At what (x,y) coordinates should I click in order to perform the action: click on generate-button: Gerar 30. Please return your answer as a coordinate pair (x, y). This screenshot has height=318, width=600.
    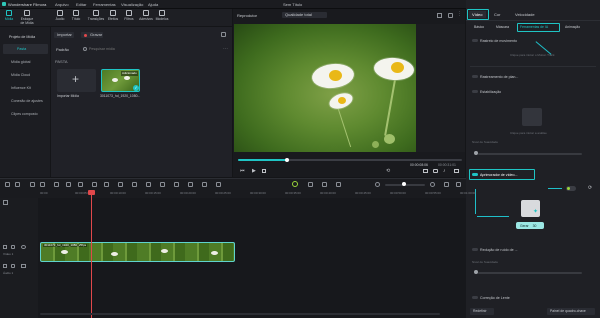
    Looking at the image, I should click on (530, 225).